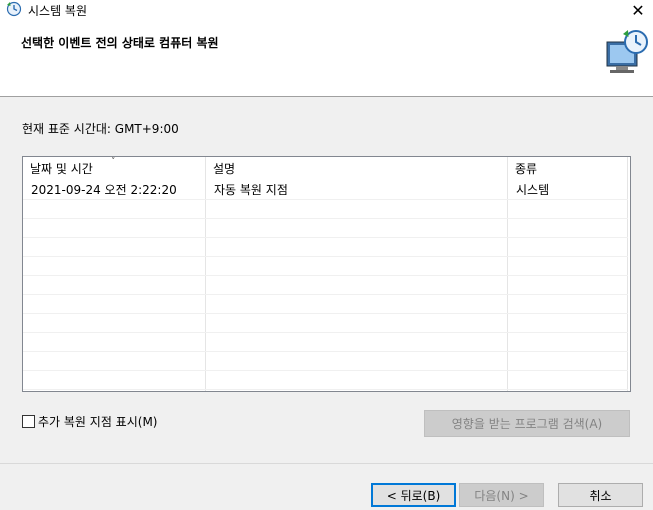 The image size is (653, 510). I want to click on cell-type: 시스템, so click(533, 190).